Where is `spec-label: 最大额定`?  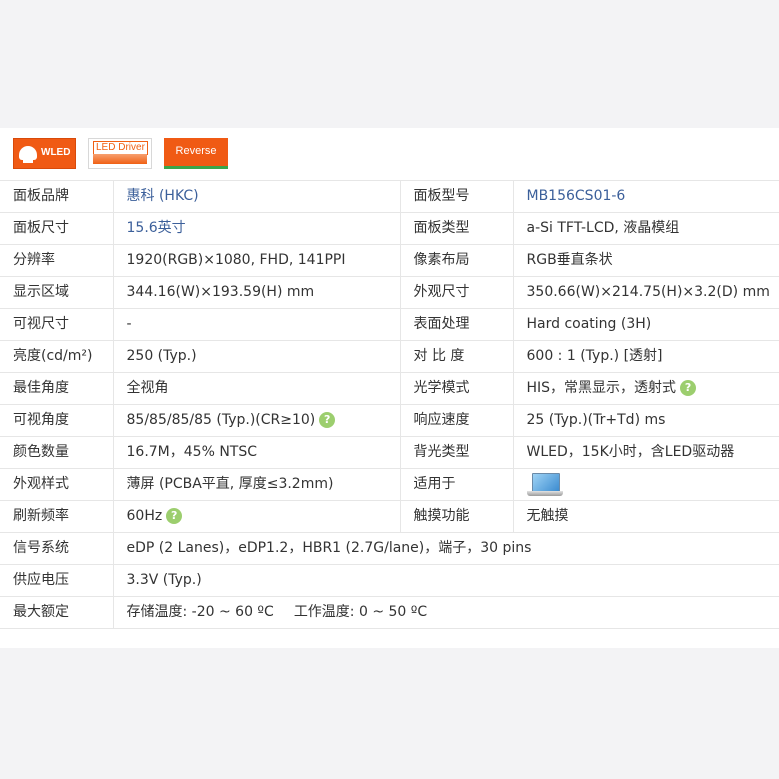
spec-label: 最大额定 is located at coordinates (57, 612).